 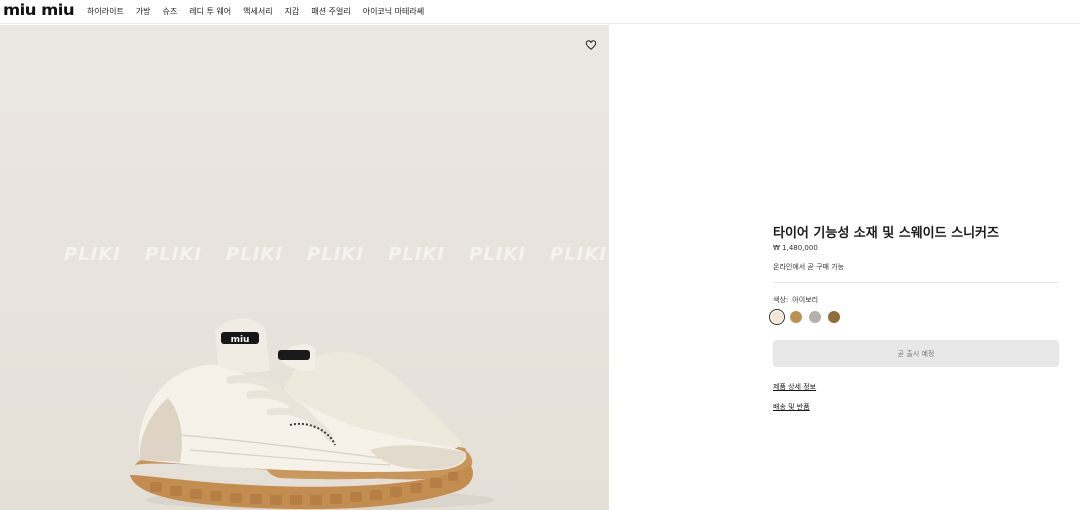 I want to click on divider, so click(x=916, y=282).